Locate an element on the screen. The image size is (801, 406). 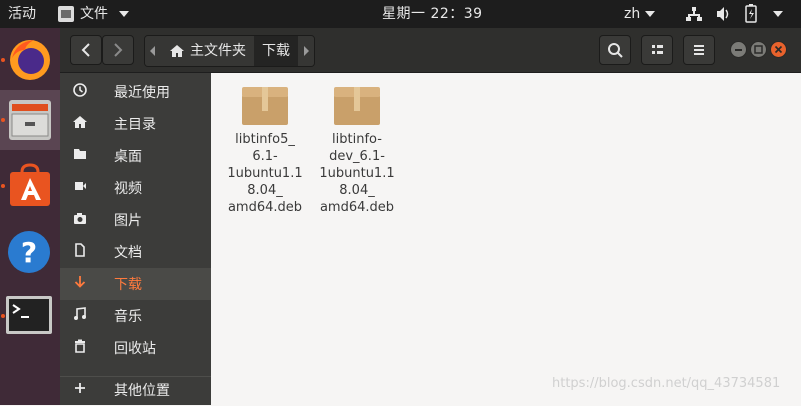
hamburger-menu-icon is located at coordinates (699, 50).